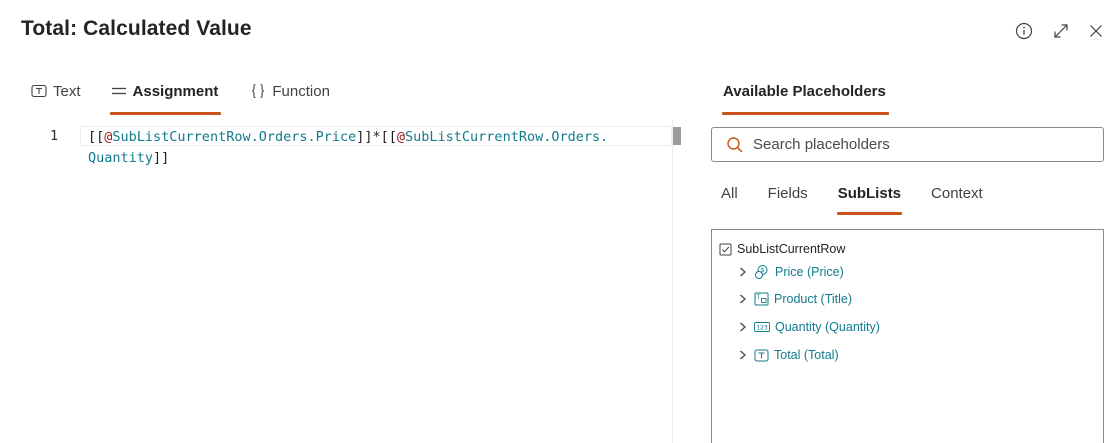 Image resolution: width=1117 pixels, height=443 pixels. I want to click on code-operator: ]]*[[, so click(376, 137).